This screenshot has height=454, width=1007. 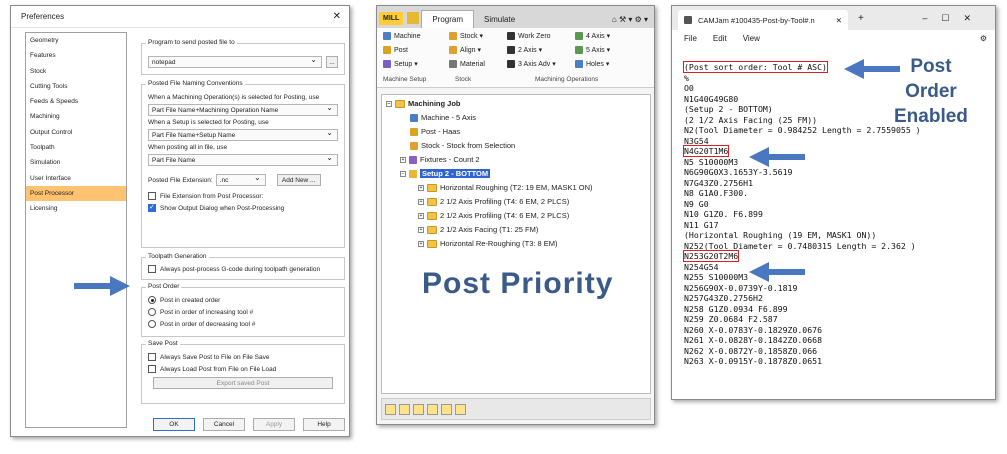 I want to click on radio-selected, so click(x=152, y=300).